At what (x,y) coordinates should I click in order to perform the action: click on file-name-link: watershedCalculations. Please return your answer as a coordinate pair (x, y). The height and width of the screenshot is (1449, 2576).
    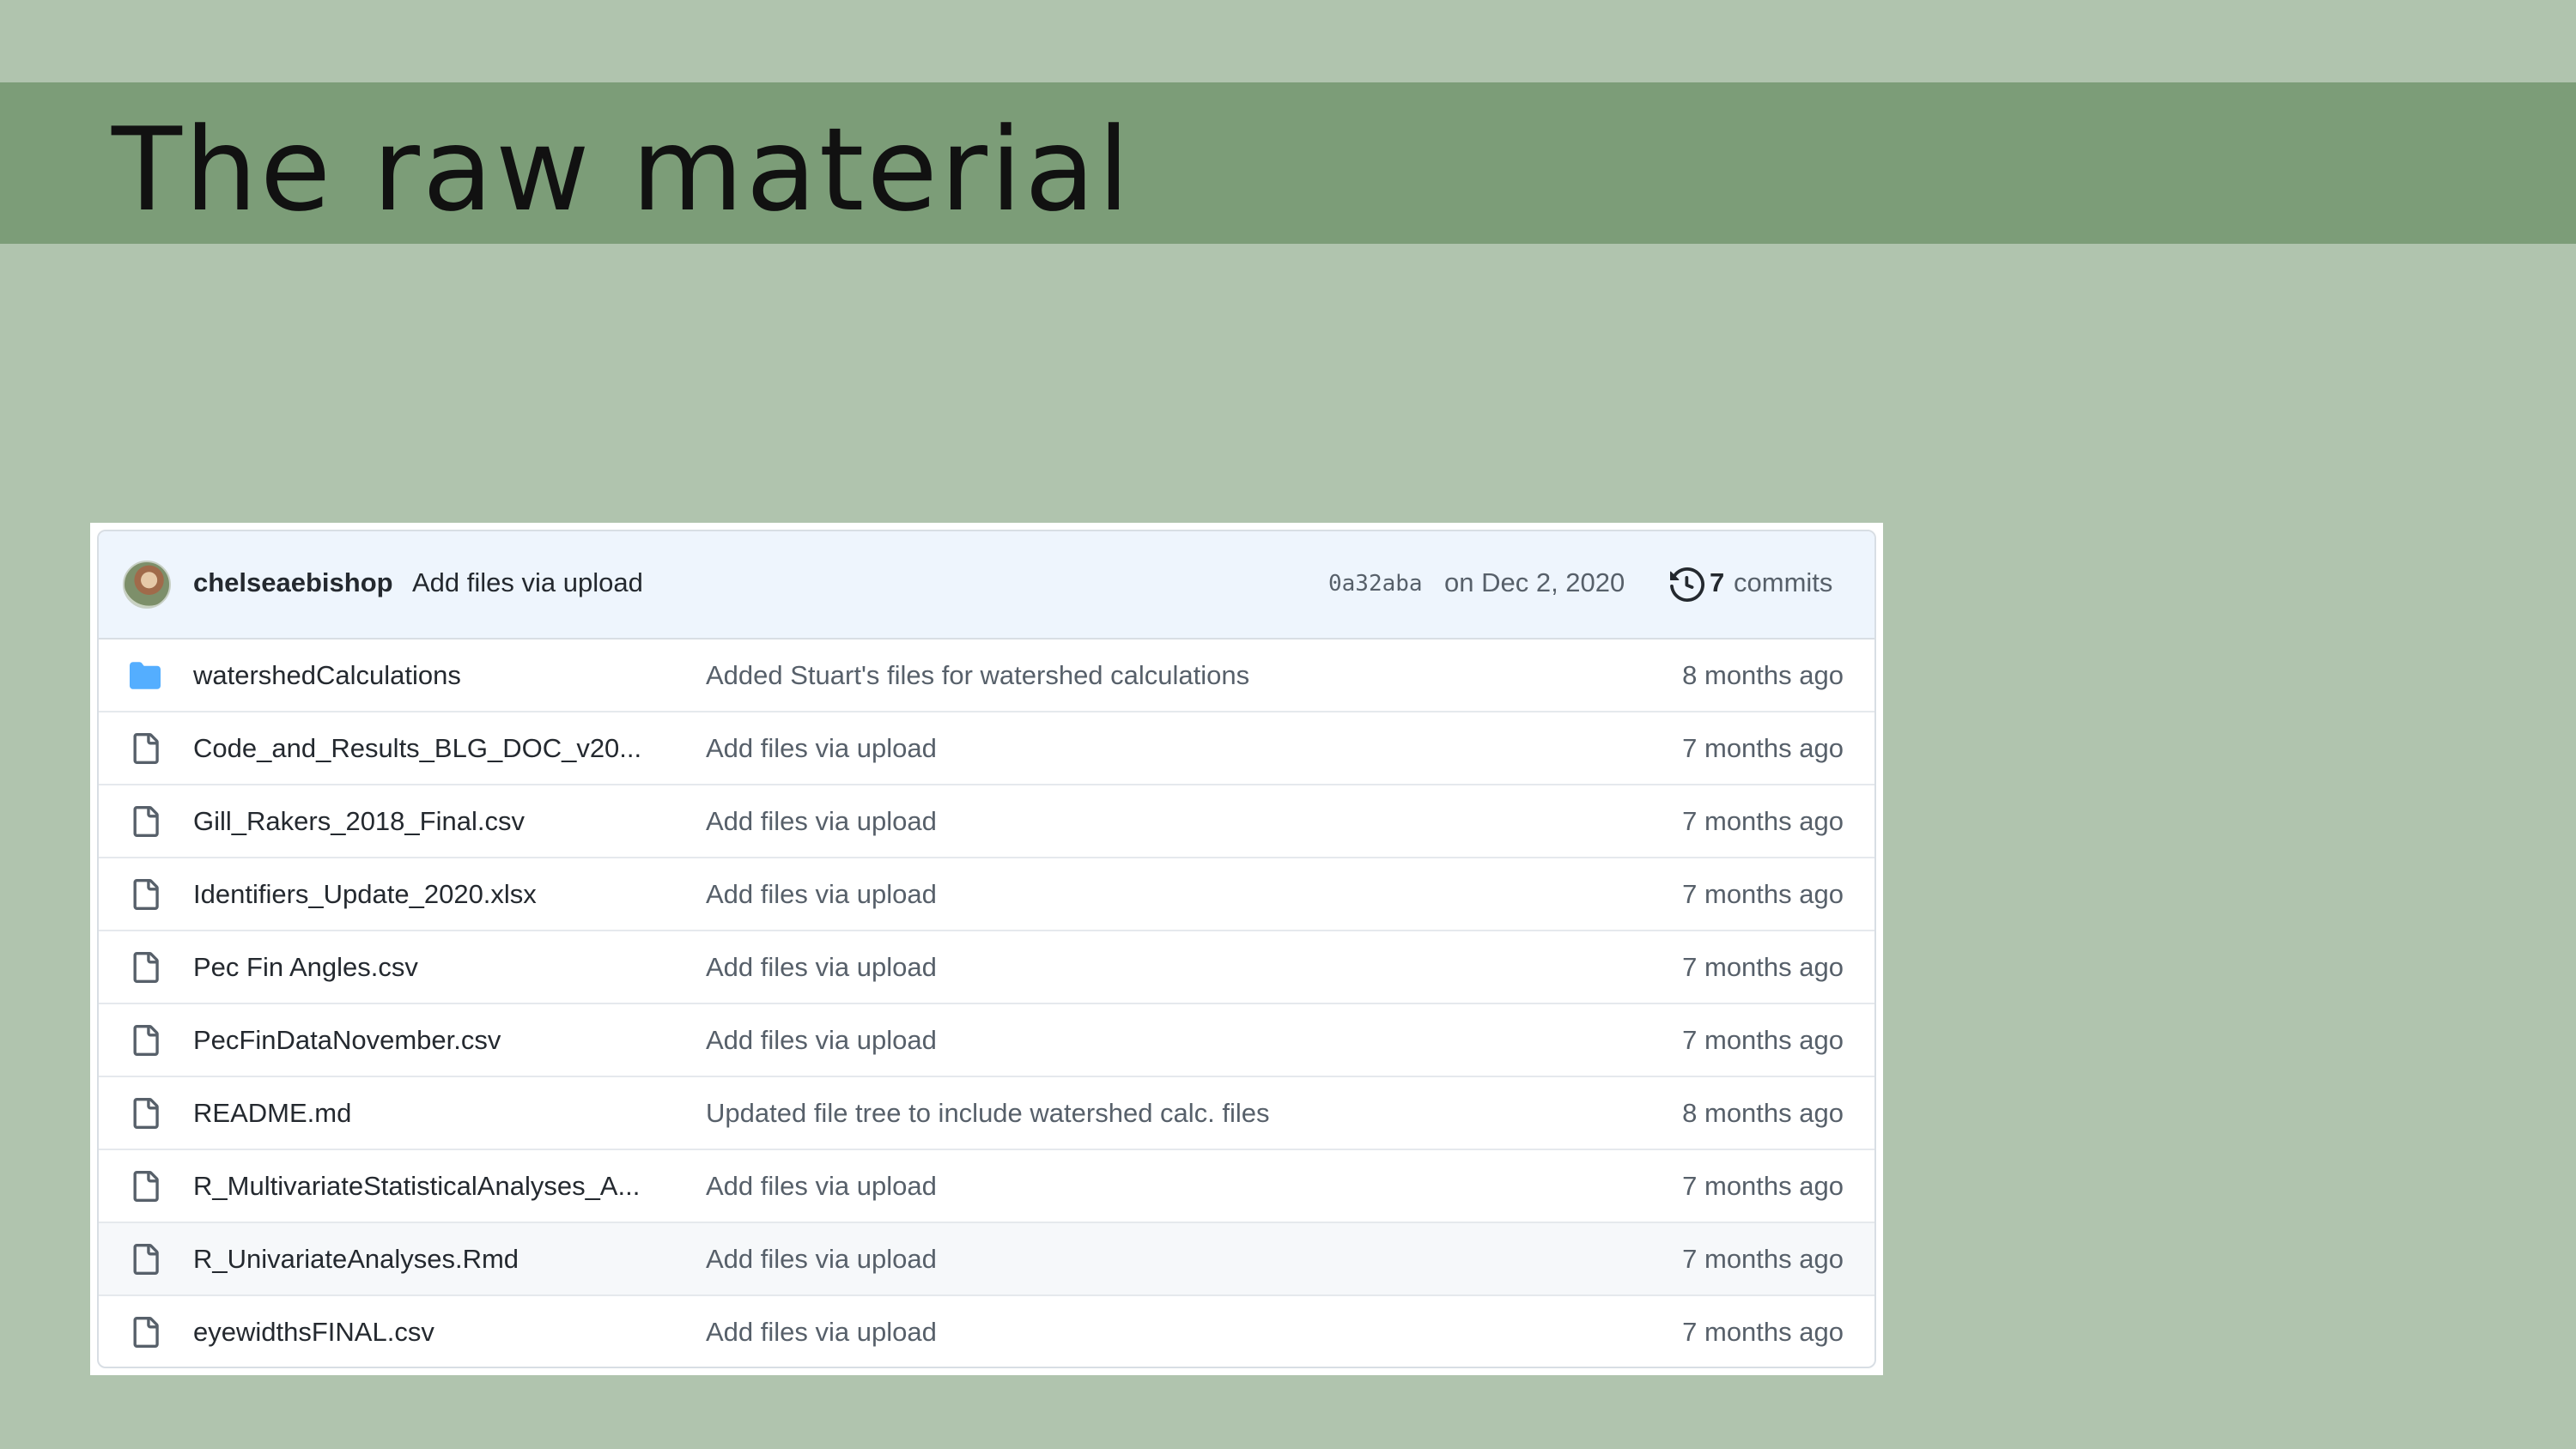
    Looking at the image, I should click on (327, 675).